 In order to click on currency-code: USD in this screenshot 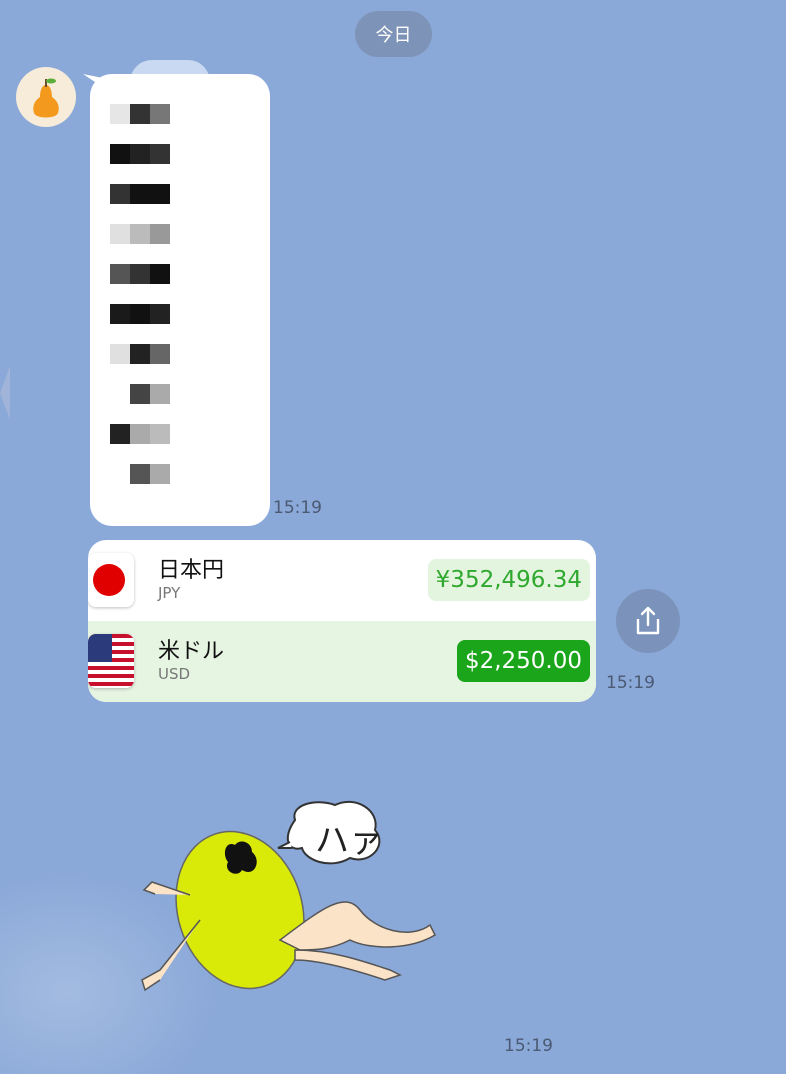, I will do `click(174, 674)`.